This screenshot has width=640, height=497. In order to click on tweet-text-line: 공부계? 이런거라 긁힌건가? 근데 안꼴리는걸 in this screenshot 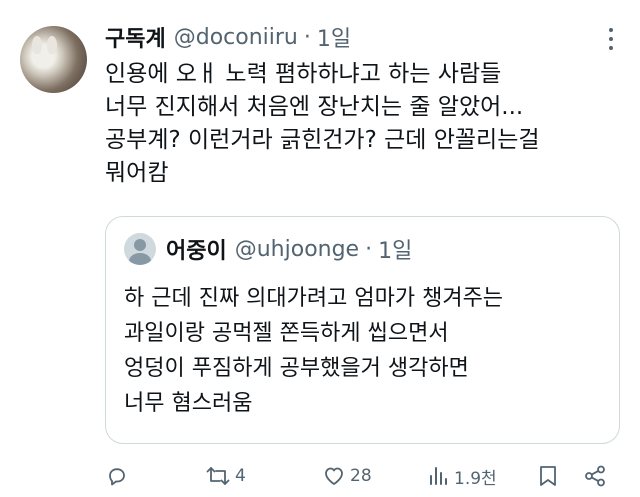, I will do `click(322, 140)`.